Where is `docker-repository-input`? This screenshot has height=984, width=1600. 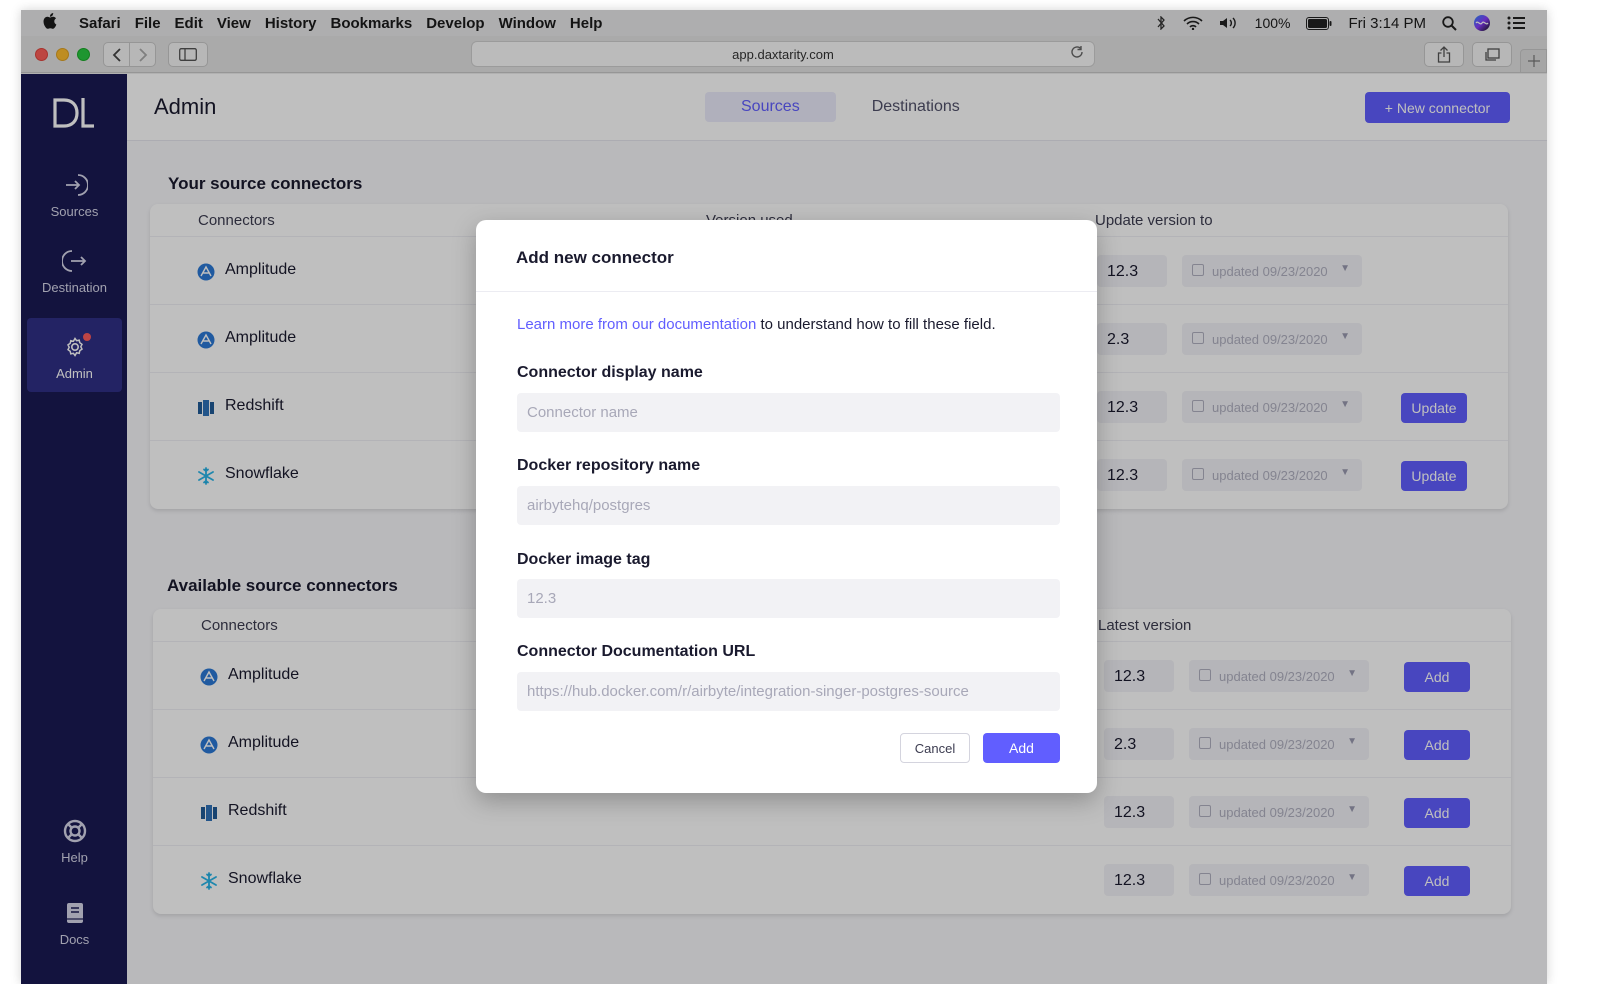
docker-repository-input is located at coordinates (788, 505).